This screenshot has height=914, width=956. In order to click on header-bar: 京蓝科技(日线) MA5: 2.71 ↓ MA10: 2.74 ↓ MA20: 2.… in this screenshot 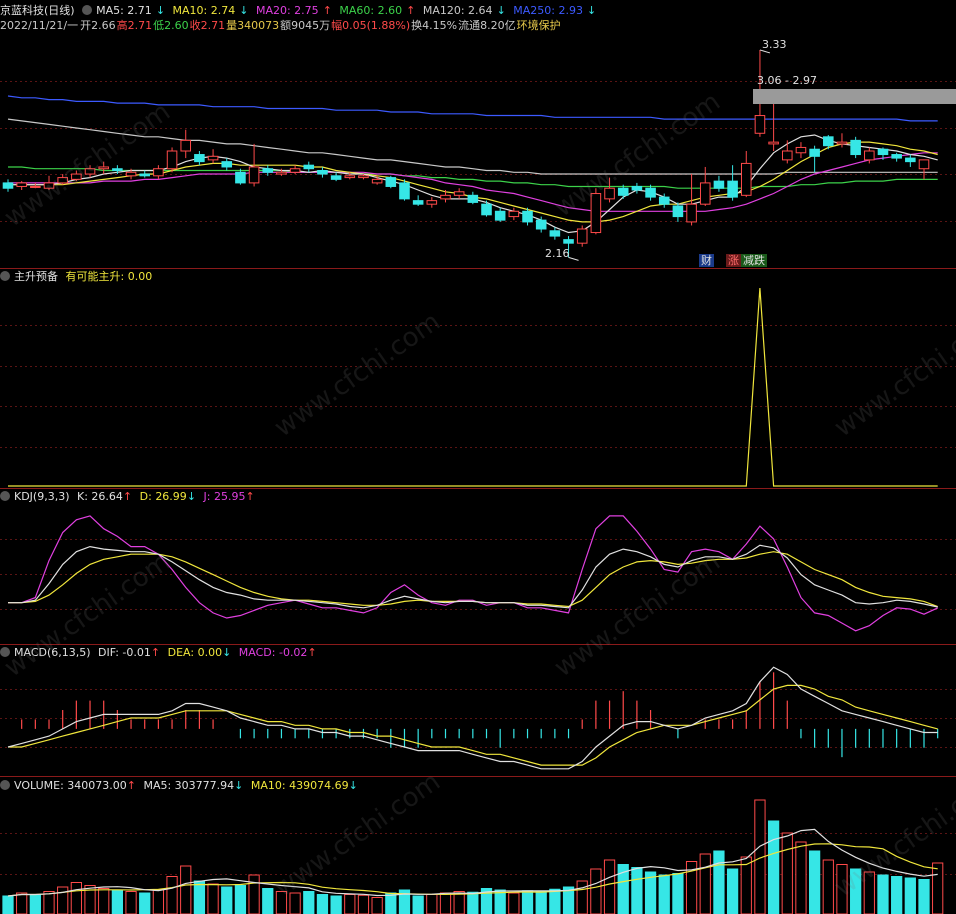, I will do `click(300, 11)`.